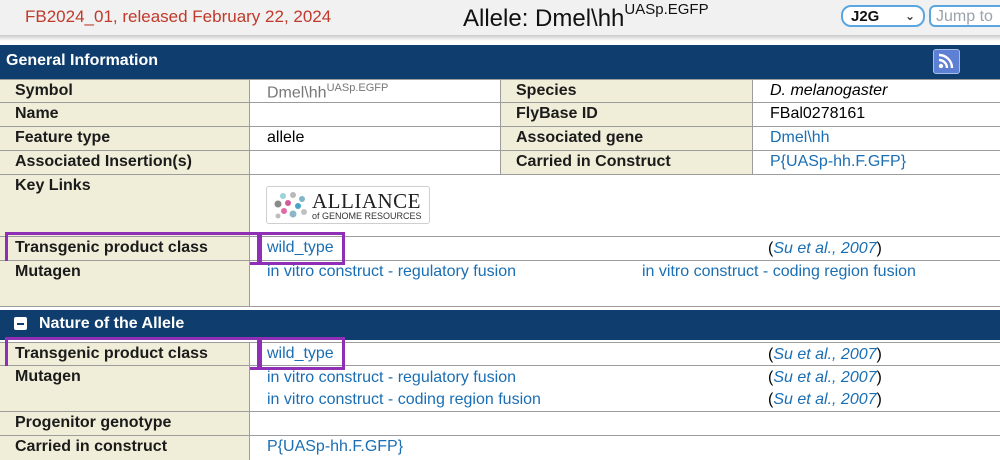 This screenshot has height=460, width=1000. I want to click on species-value: D. melanogaster, so click(876, 91).